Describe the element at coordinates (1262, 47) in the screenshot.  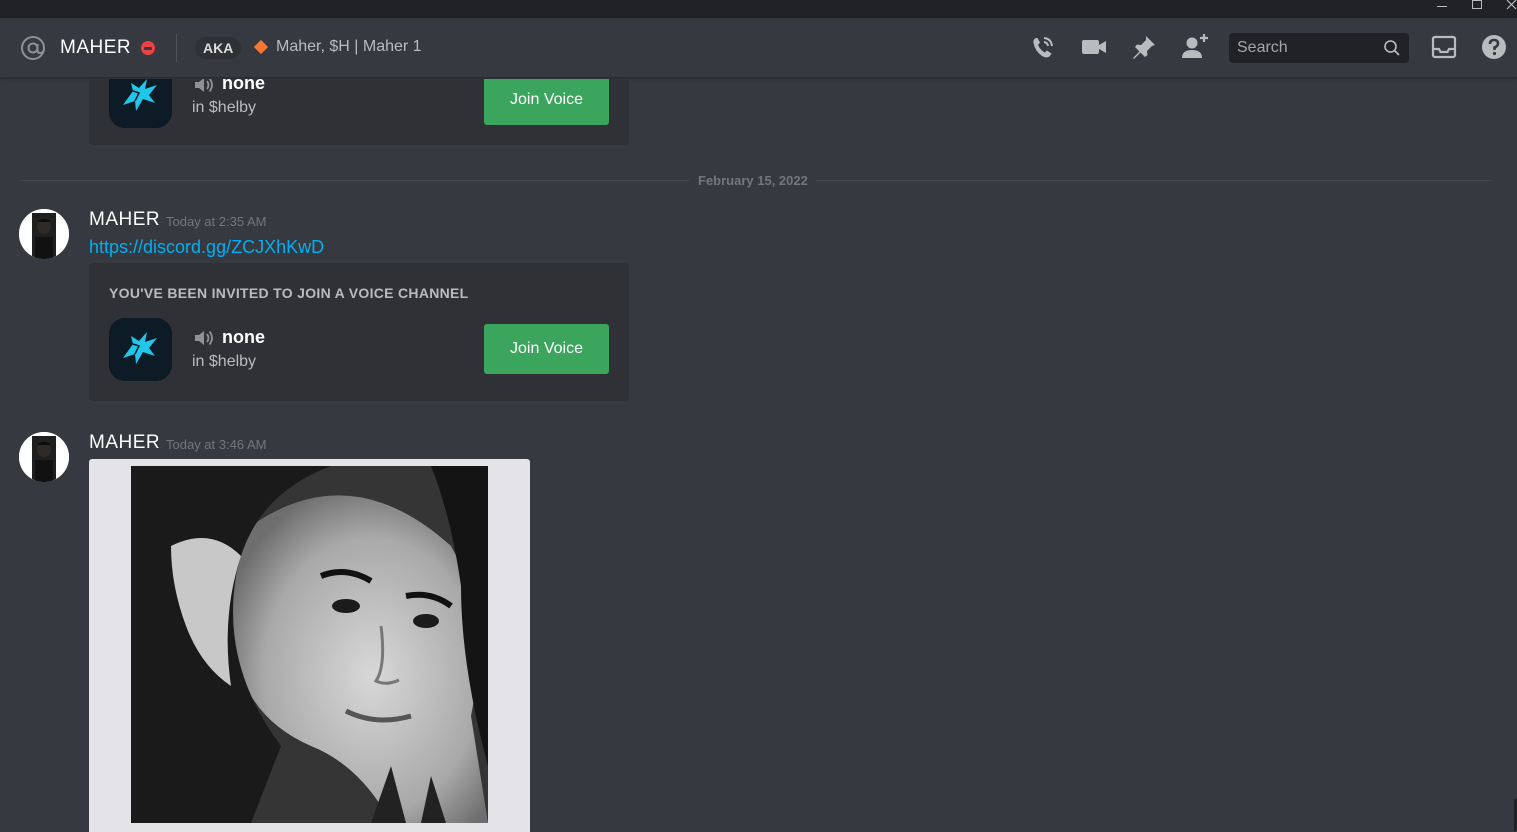
I see `search-placeholder: Search` at that location.